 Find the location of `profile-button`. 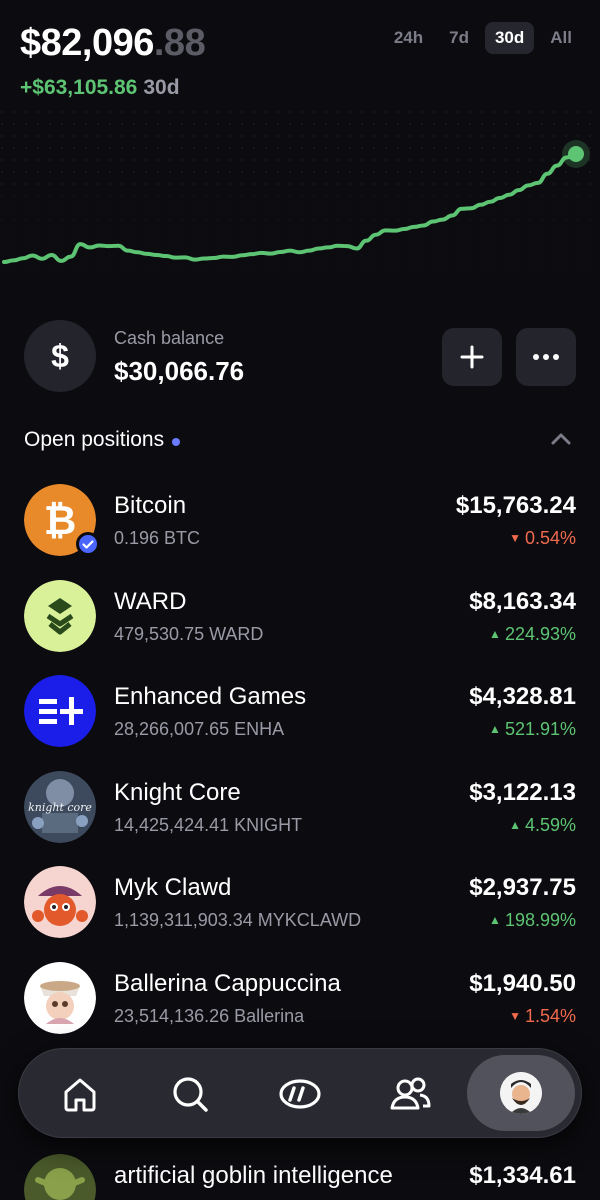

profile-button is located at coordinates (521, 1093).